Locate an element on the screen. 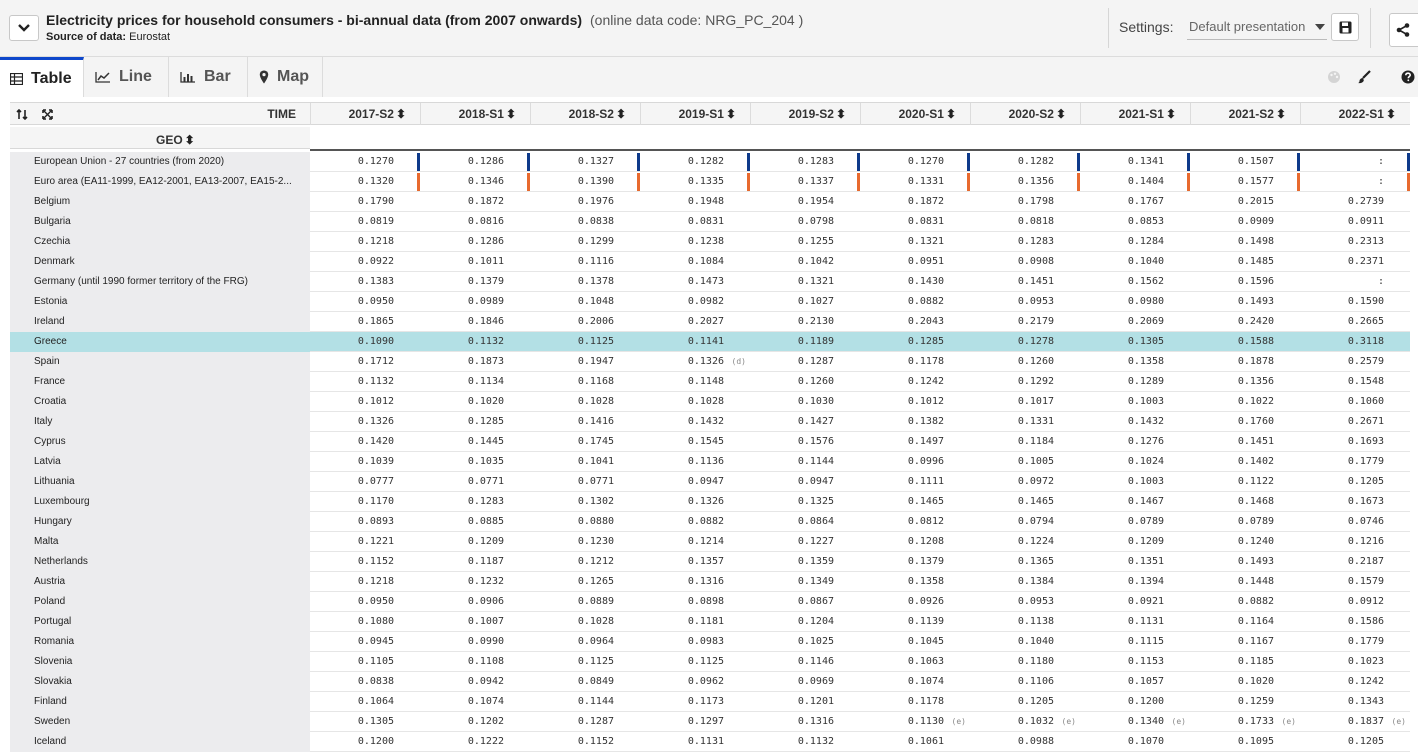 The height and width of the screenshot is (754, 1418). table-cell: 0.1579 is located at coordinates (1355, 582).